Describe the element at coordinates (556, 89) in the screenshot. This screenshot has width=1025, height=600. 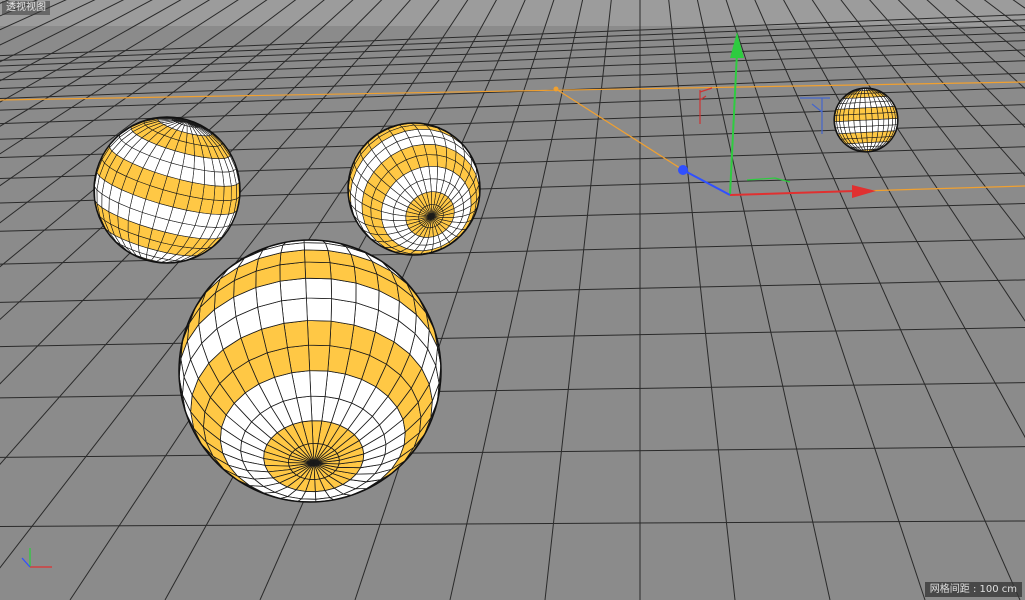
I see `selection-handle` at that location.